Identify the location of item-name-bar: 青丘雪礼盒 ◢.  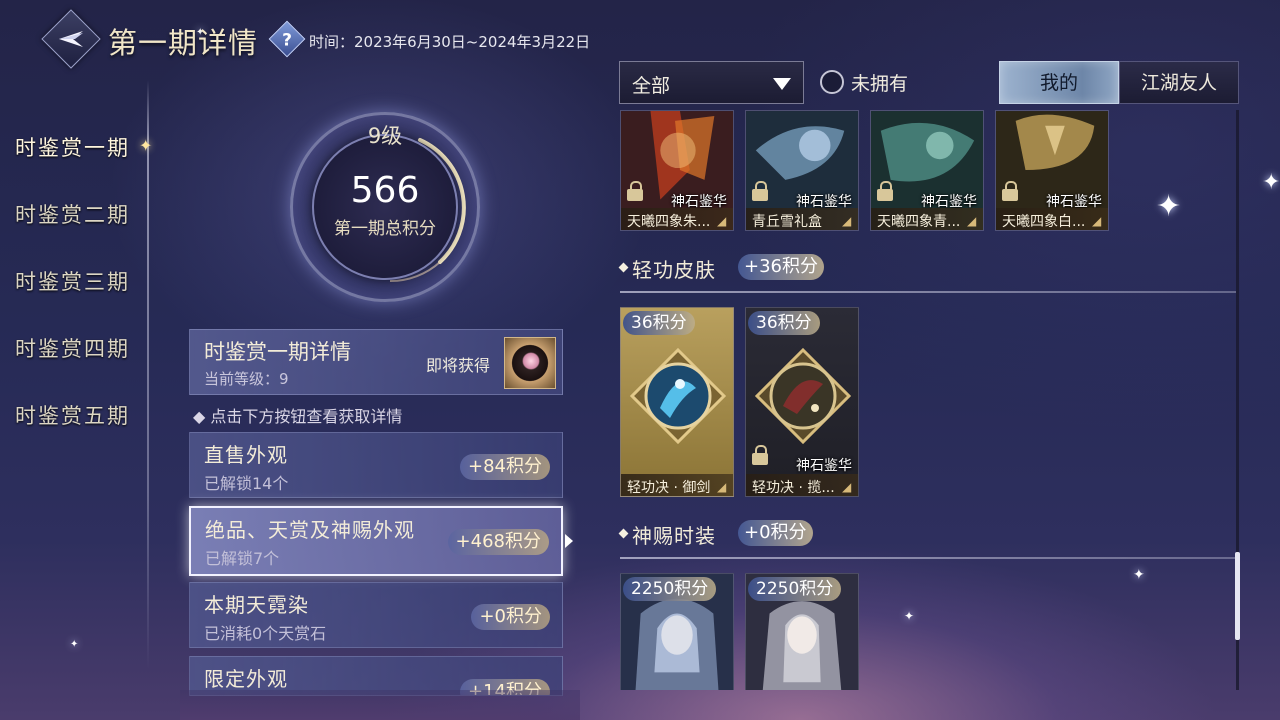
(802, 219).